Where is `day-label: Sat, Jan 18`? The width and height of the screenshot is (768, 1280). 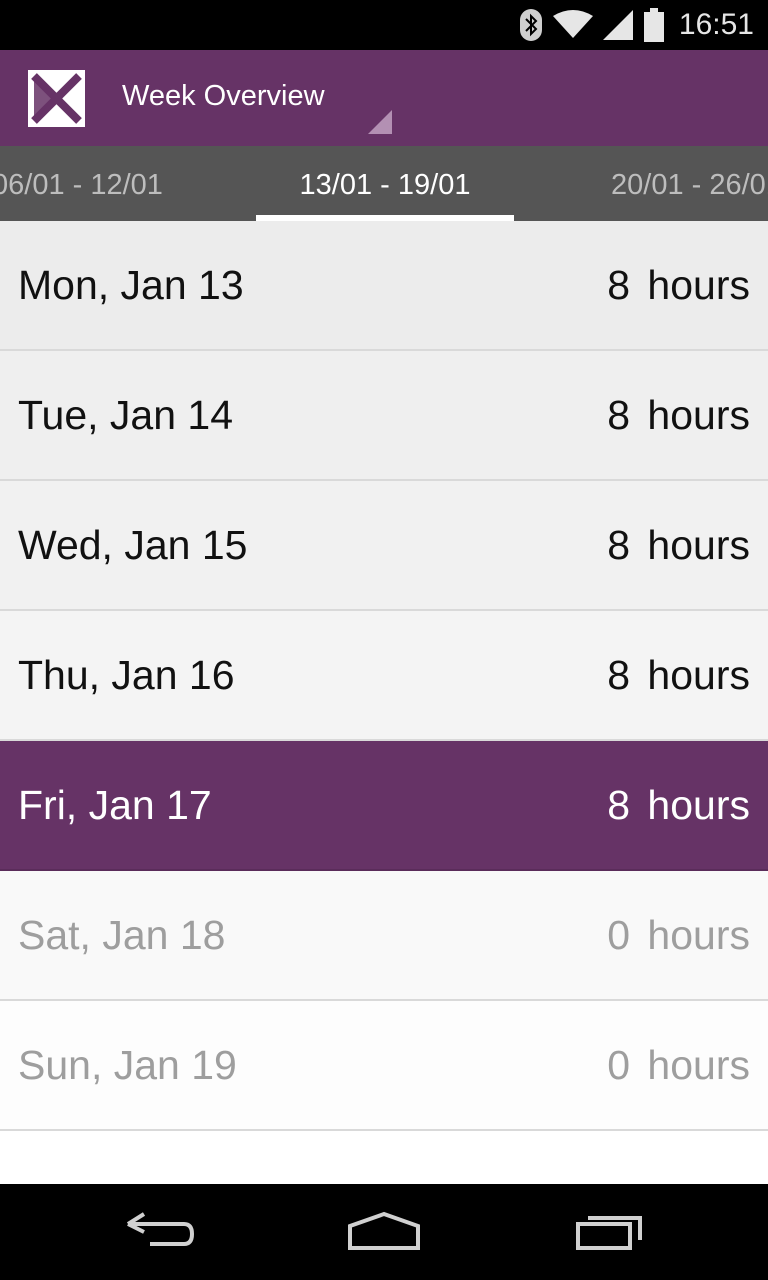 day-label: Sat, Jan 18 is located at coordinates (122, 934).